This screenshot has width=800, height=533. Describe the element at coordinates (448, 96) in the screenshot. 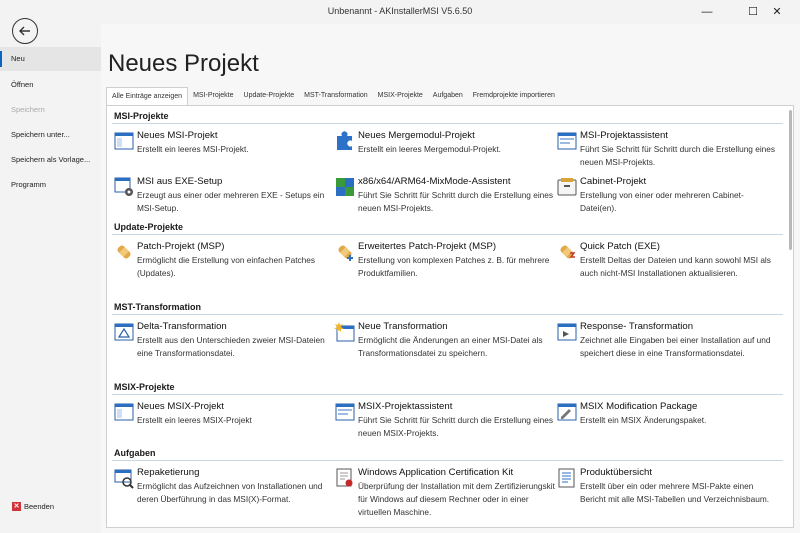

I see `tab-tasks: Aufgaben` at that location.